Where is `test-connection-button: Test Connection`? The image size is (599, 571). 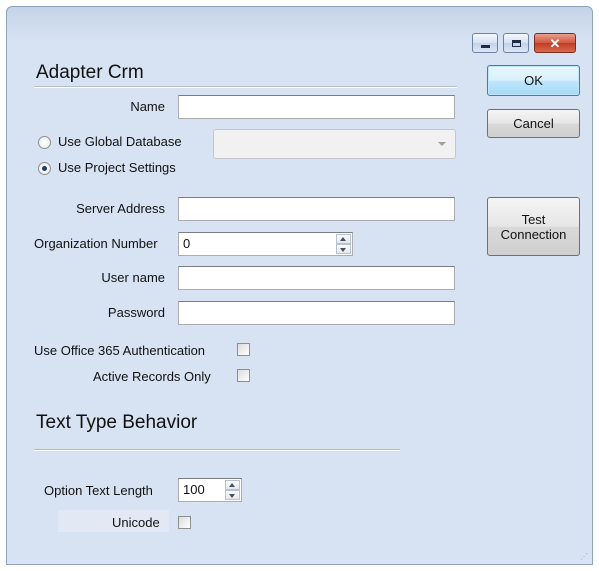
test-connection-button: Test Connection is located at coordinates (533, 226).